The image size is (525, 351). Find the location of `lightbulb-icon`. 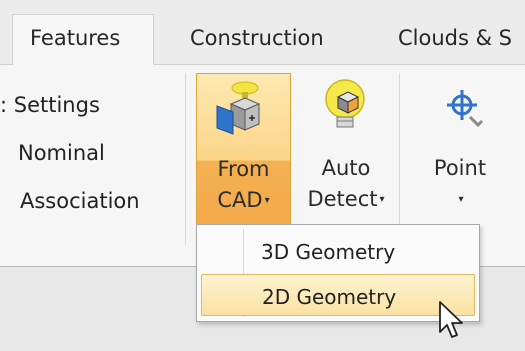

lightbulb-icon is located at coordinates (345, 103).